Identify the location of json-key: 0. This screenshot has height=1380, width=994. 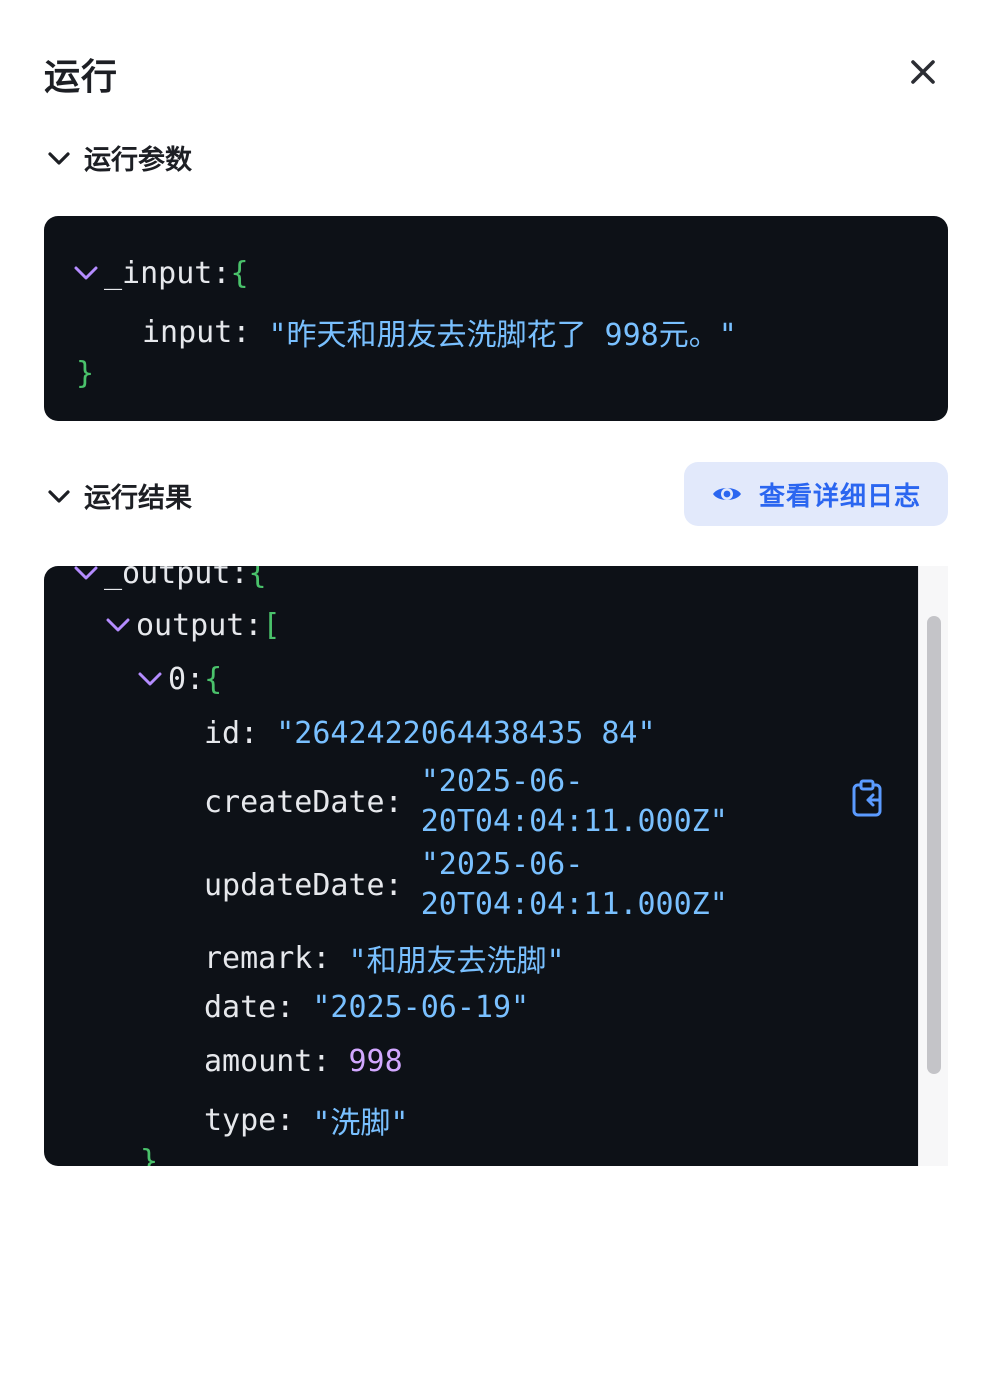
(177, 679).